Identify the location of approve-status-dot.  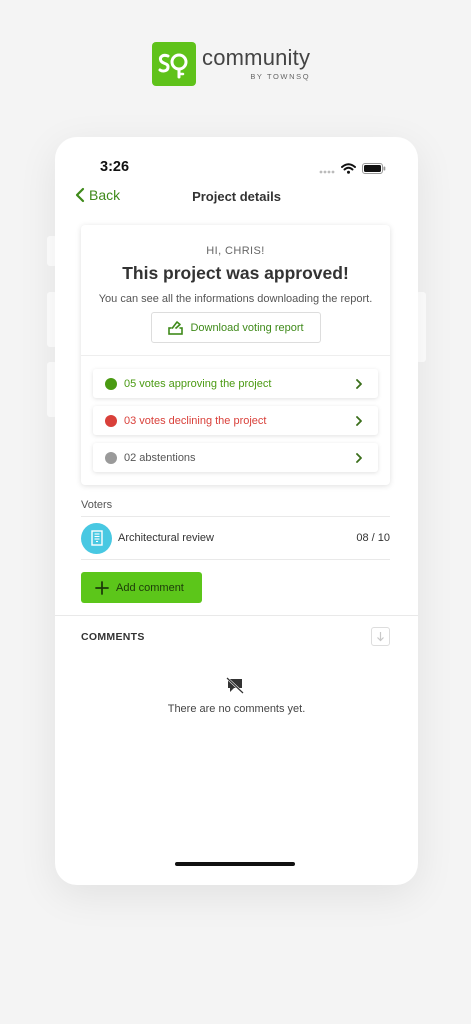
(111, 383).